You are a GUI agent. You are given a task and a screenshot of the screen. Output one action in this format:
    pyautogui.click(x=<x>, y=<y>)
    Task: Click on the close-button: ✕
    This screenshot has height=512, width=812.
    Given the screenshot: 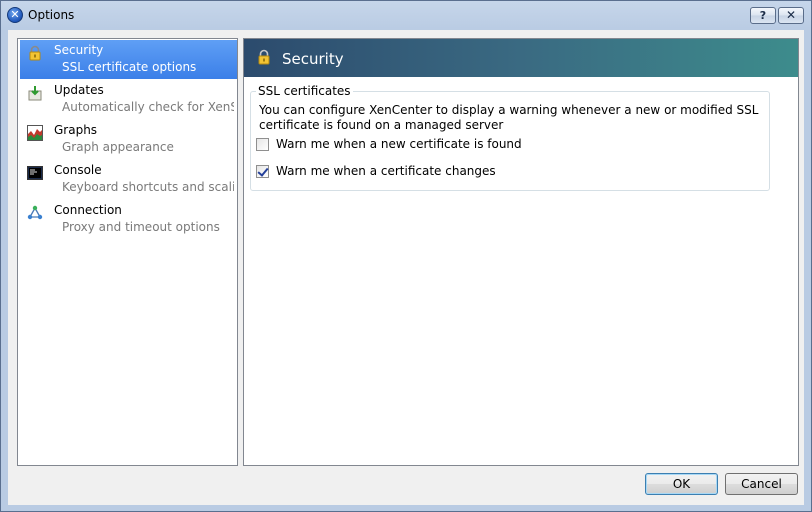 What is the action you would take?
    pyautogui.click(x=791, y=15)
    